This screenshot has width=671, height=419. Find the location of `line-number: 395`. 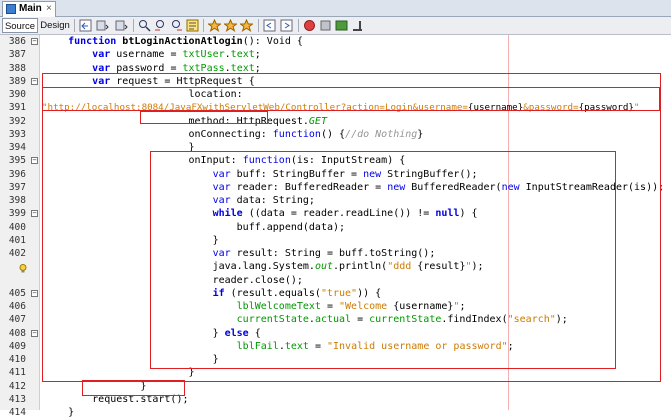

line-number: 395 is located at coordinates (17, 161).